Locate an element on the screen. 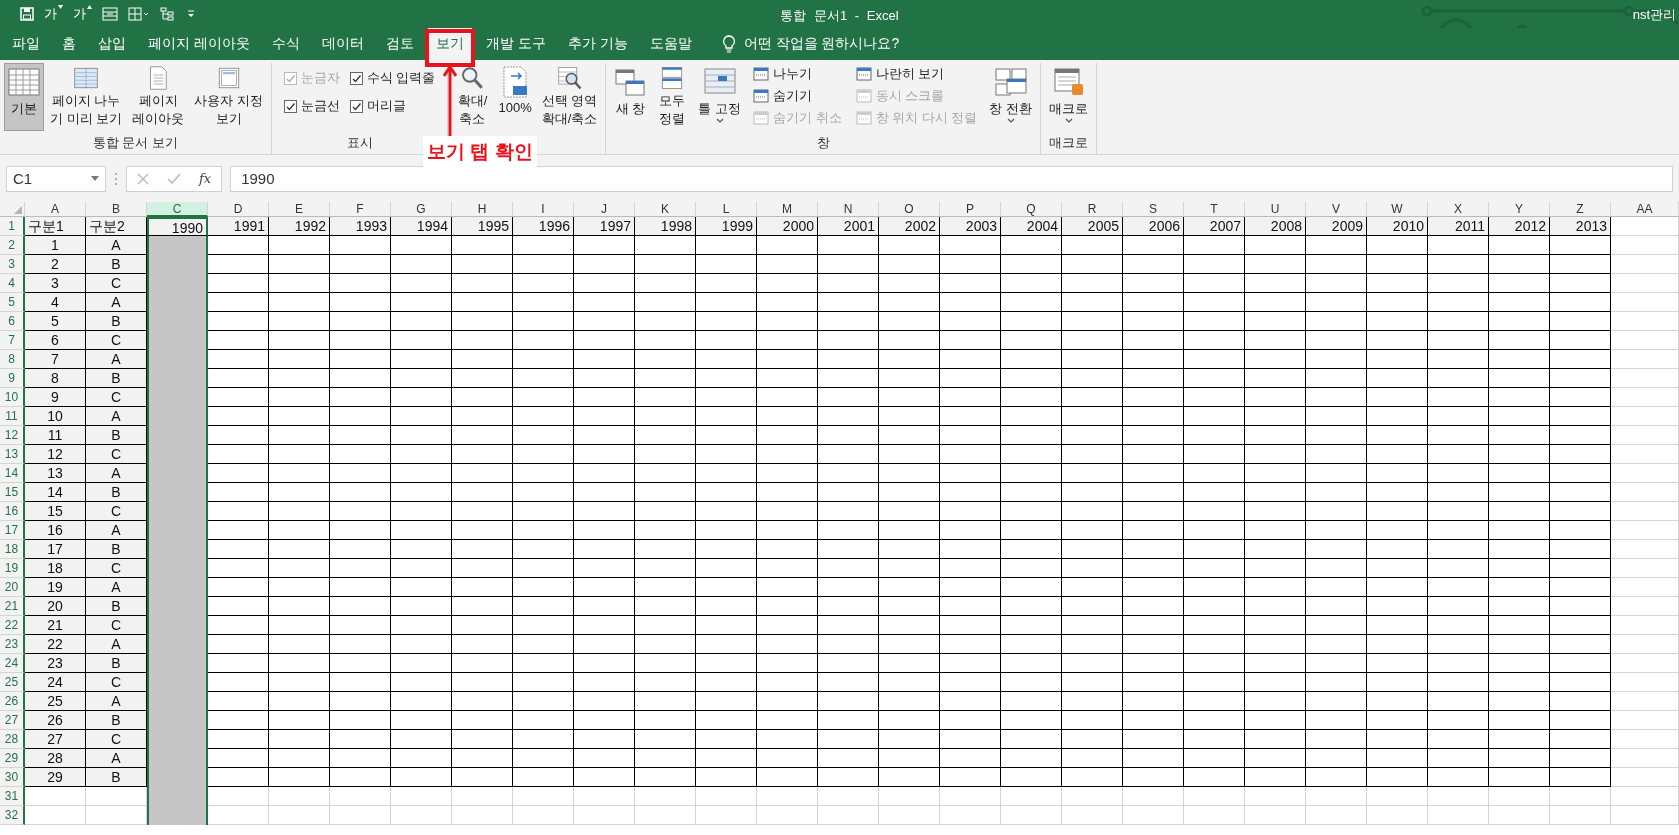  insert-function-button: fx is located at coordinates (205, 178).